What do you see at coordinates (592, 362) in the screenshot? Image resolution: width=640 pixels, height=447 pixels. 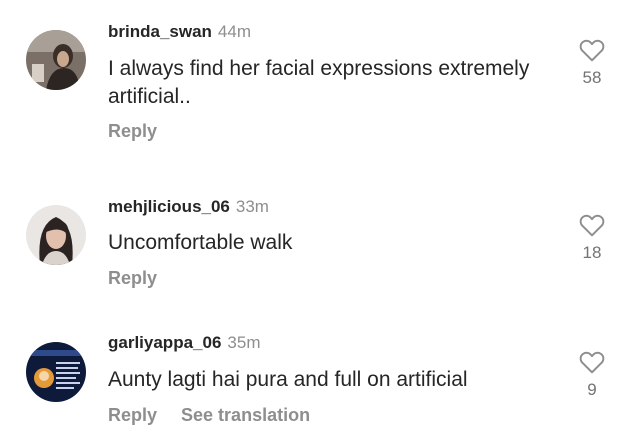 I see `heart-outline-icon` at bounding box center [592, 362].